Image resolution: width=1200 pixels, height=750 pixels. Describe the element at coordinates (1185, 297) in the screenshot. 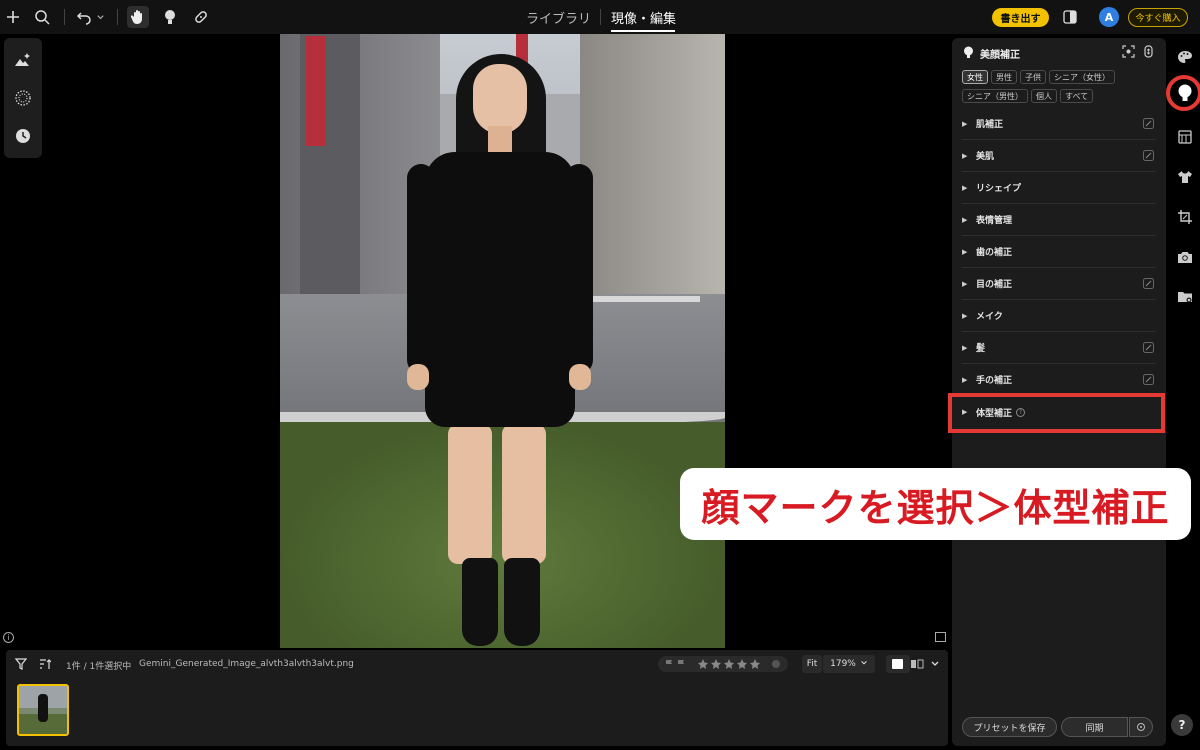

I see `folder-settings-icon` at that location.